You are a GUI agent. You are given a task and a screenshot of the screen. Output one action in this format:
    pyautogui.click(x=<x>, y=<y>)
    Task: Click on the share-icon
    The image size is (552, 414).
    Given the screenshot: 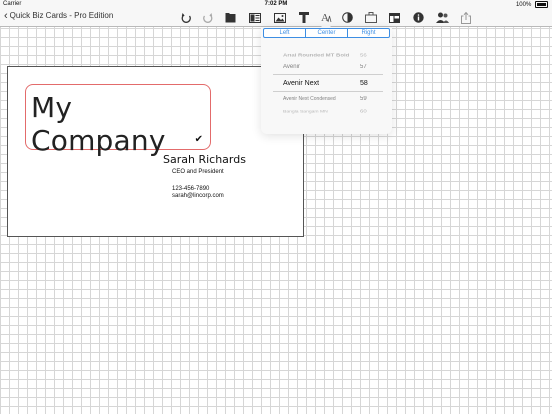 What is the action you would take?
    pyautogui.click(x=466, y=17)
    